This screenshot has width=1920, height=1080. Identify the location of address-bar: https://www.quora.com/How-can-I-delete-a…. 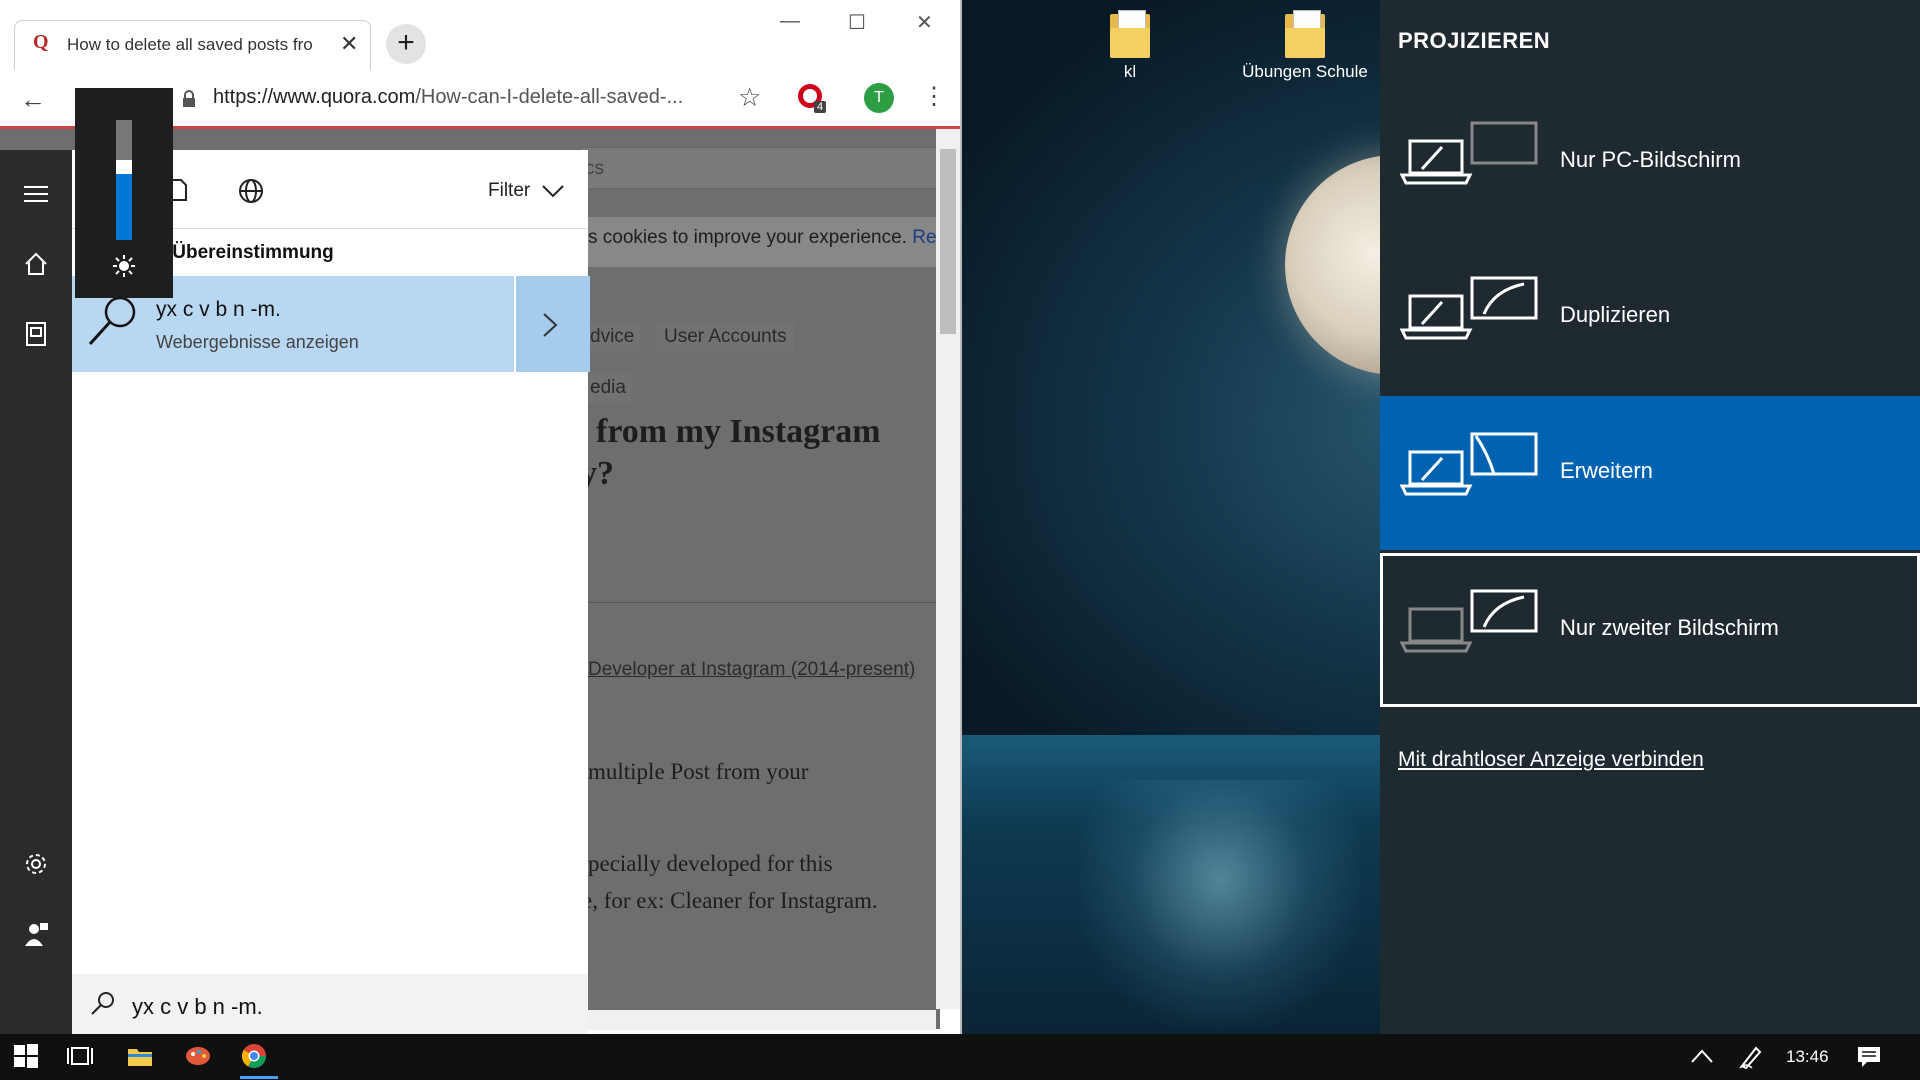
(448, 97).